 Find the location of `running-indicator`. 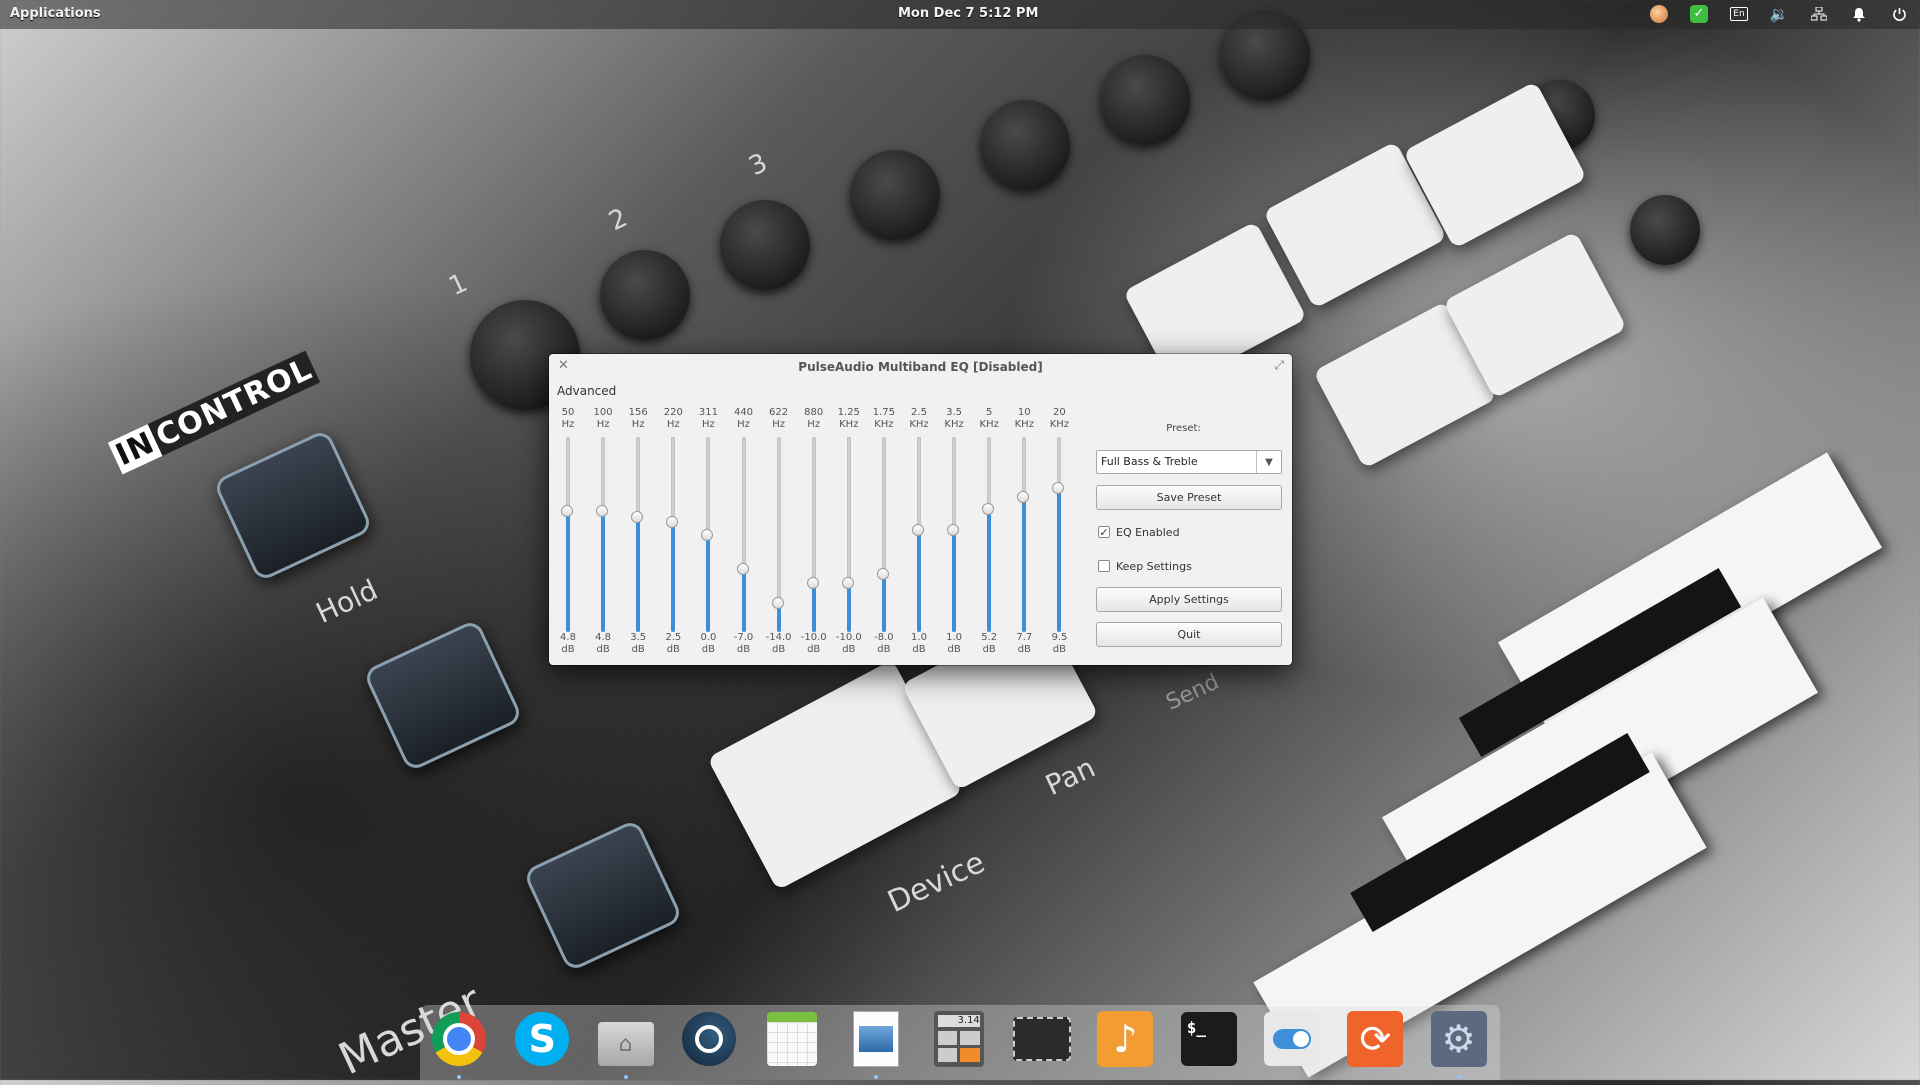

running-indicator is located at coordinates (1458, 1077).